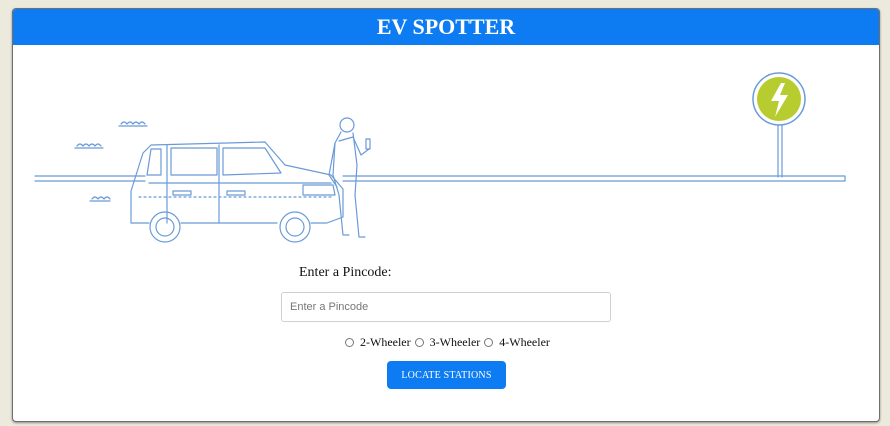  What do you see at coordinates (385, 342) in the screenshot?
I see `radio-2-wheeler-label: 2-Wheeler` at bounding box center [385, 342].